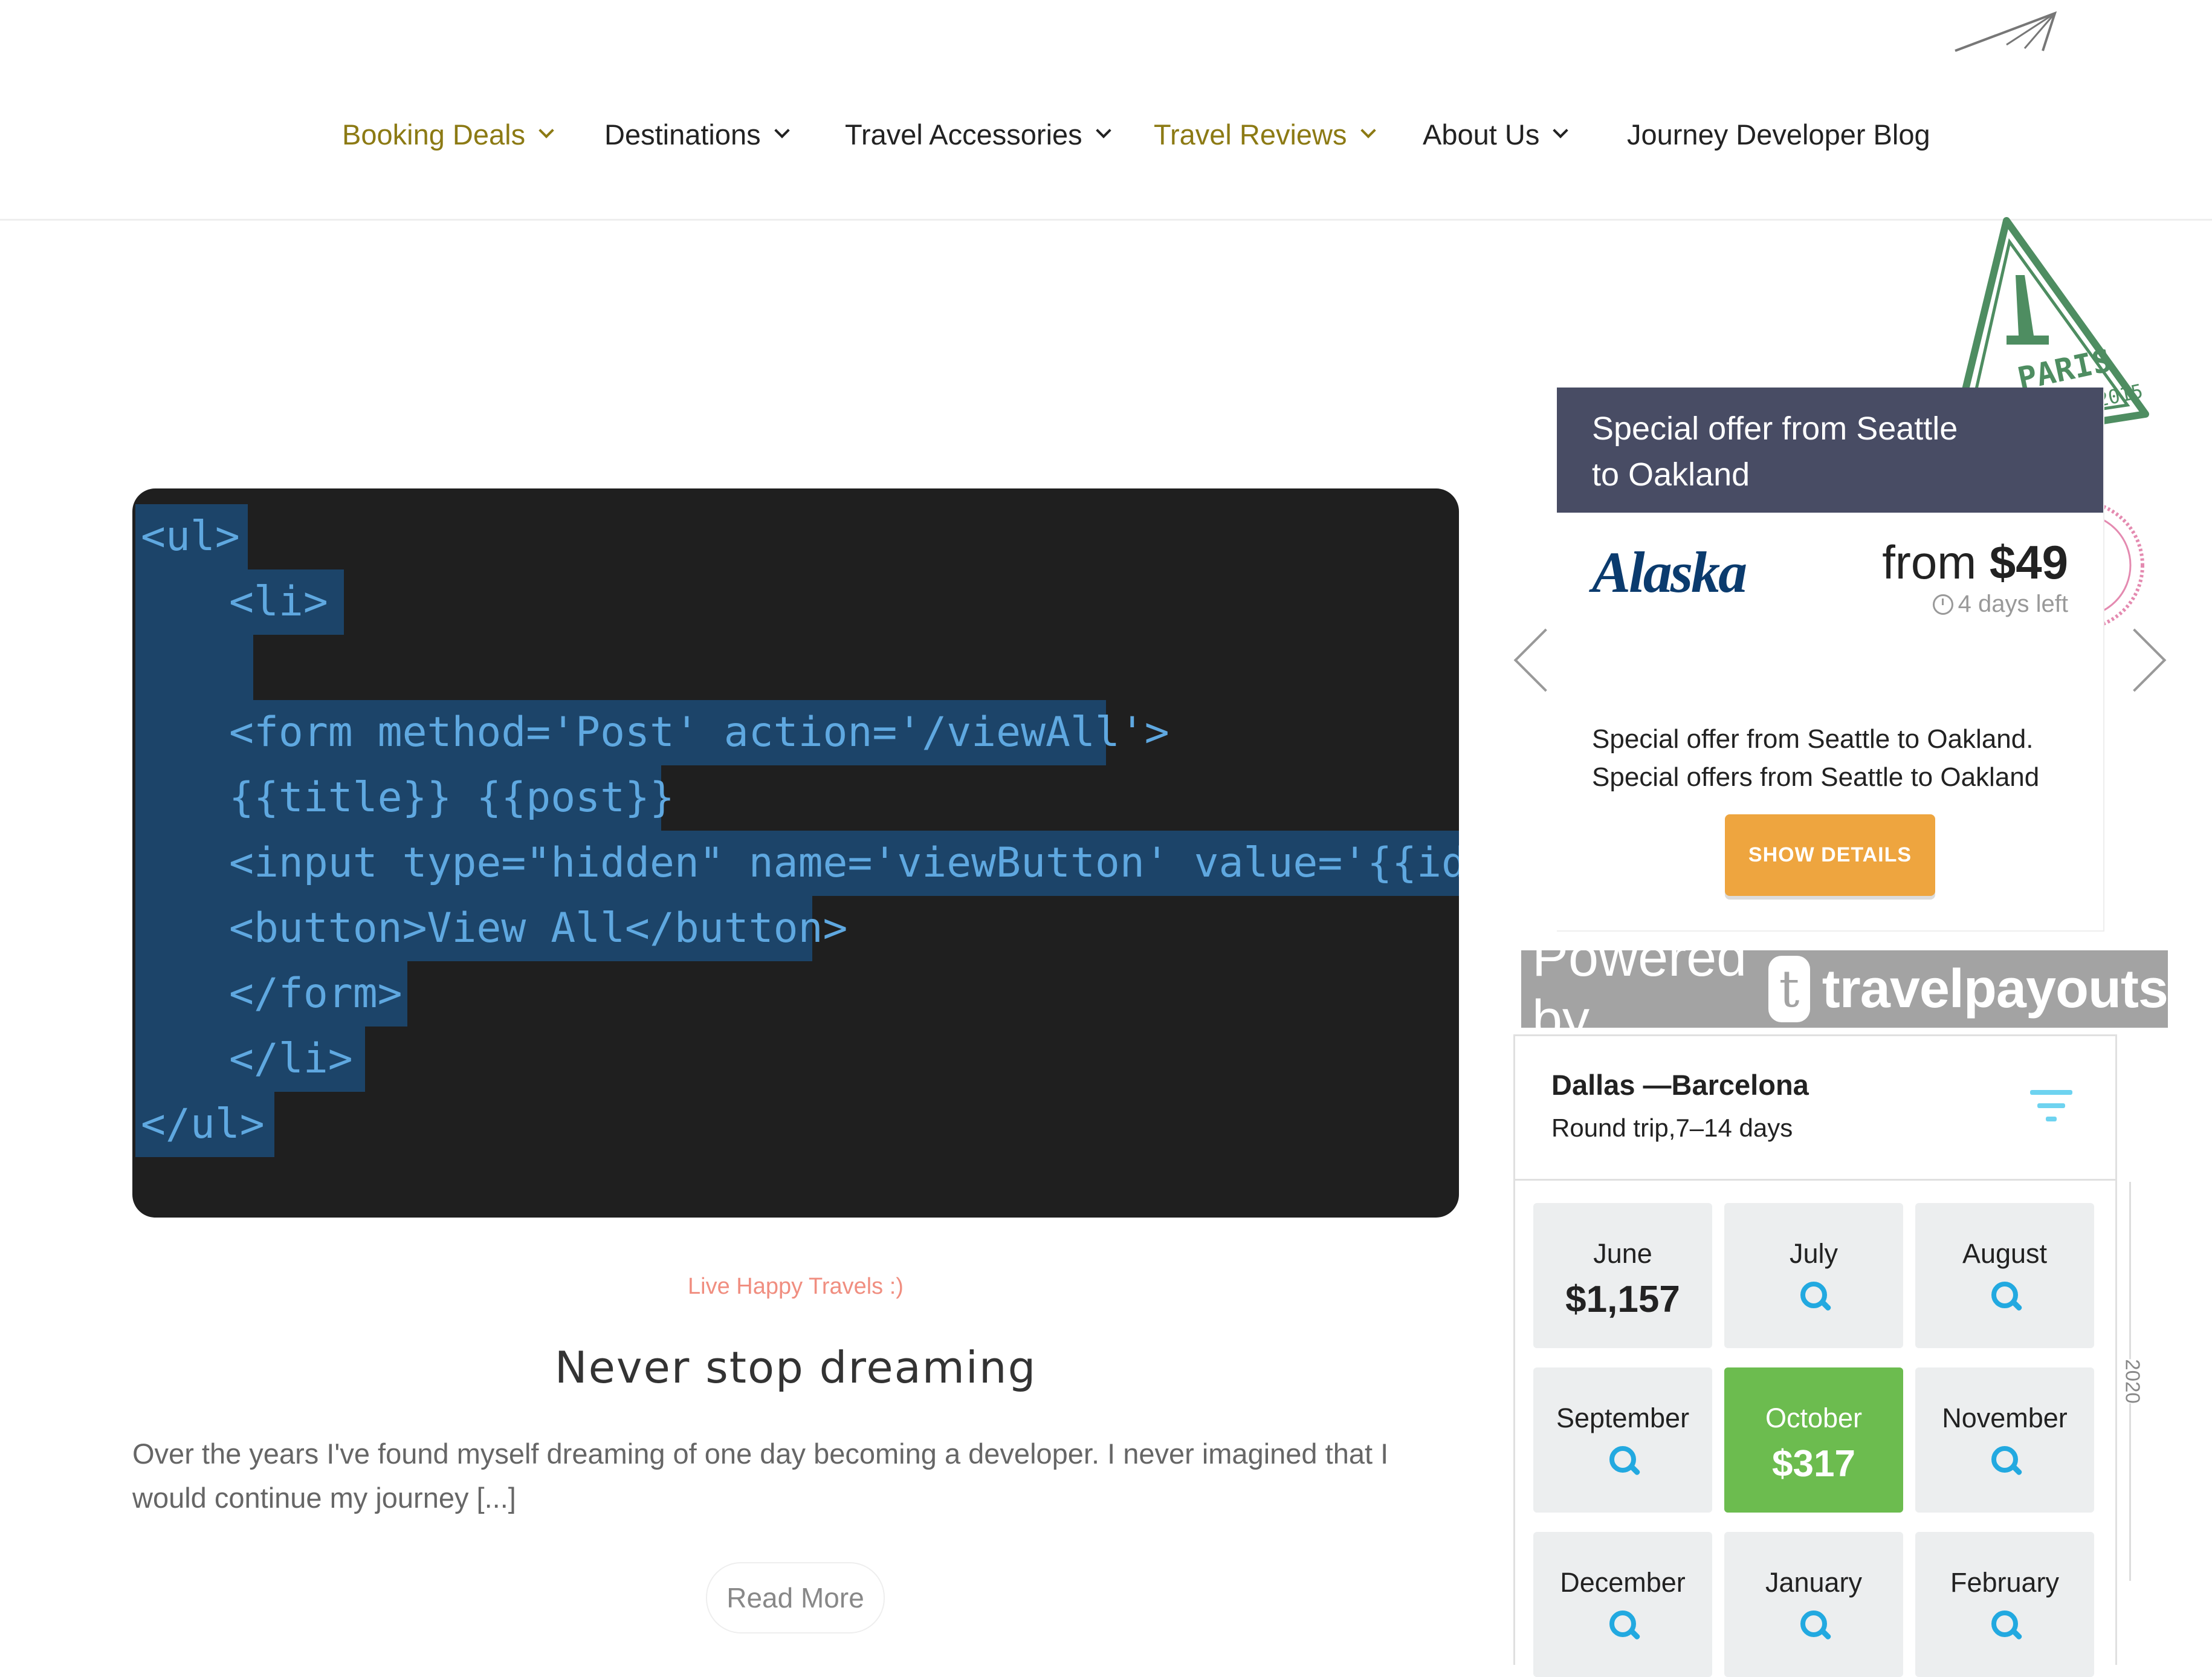 The image size is (2212, 1677). I want to click on month-december: December, so click(1622, 1605).